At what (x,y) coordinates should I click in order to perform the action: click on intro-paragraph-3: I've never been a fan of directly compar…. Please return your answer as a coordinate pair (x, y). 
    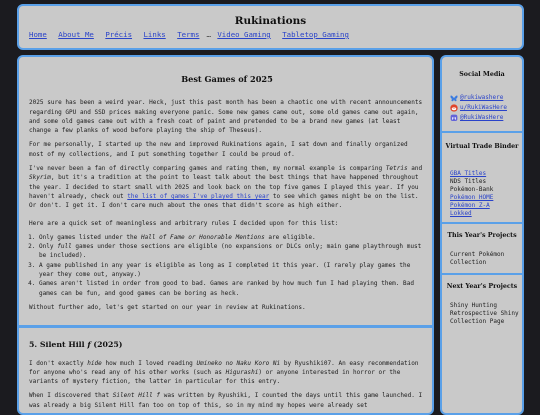
    Looking at the image, I should click on (227, 187).